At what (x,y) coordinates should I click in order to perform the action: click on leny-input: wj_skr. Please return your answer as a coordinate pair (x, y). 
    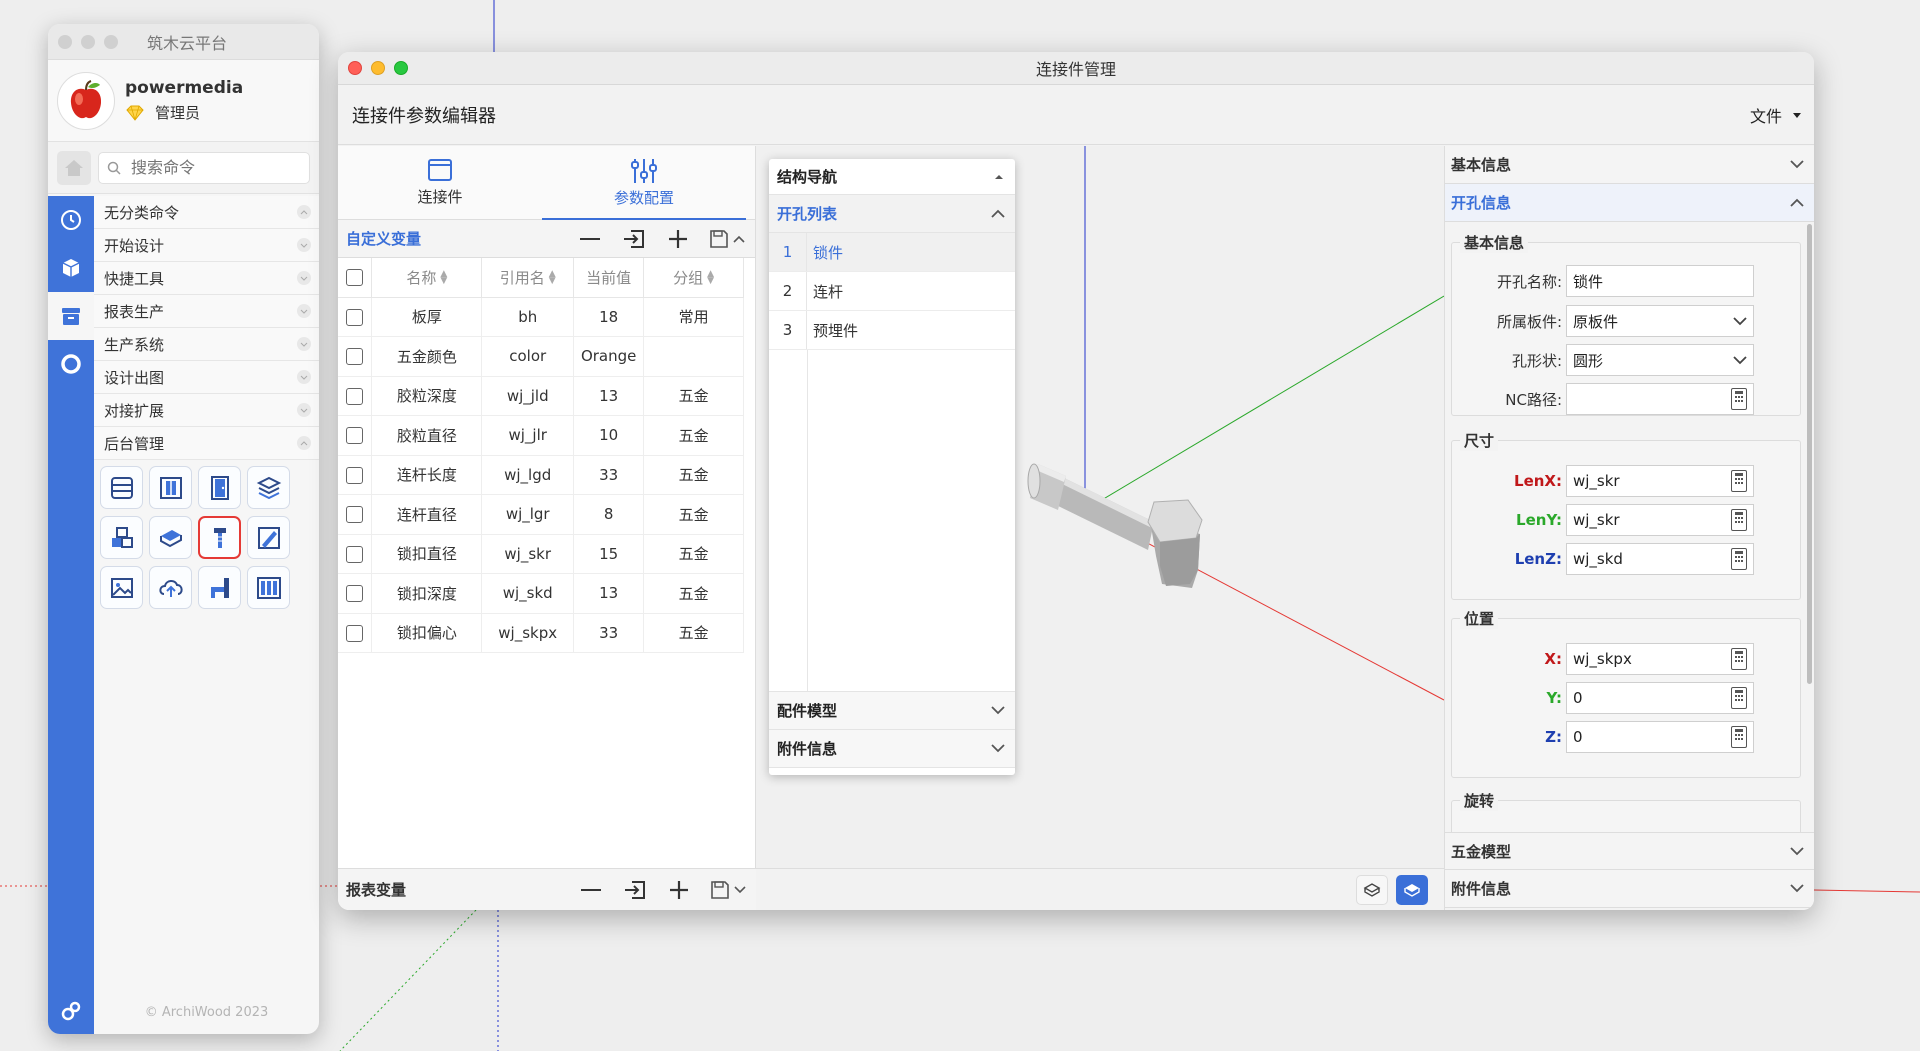
    Looking at the image, I should click on (1660, 520).